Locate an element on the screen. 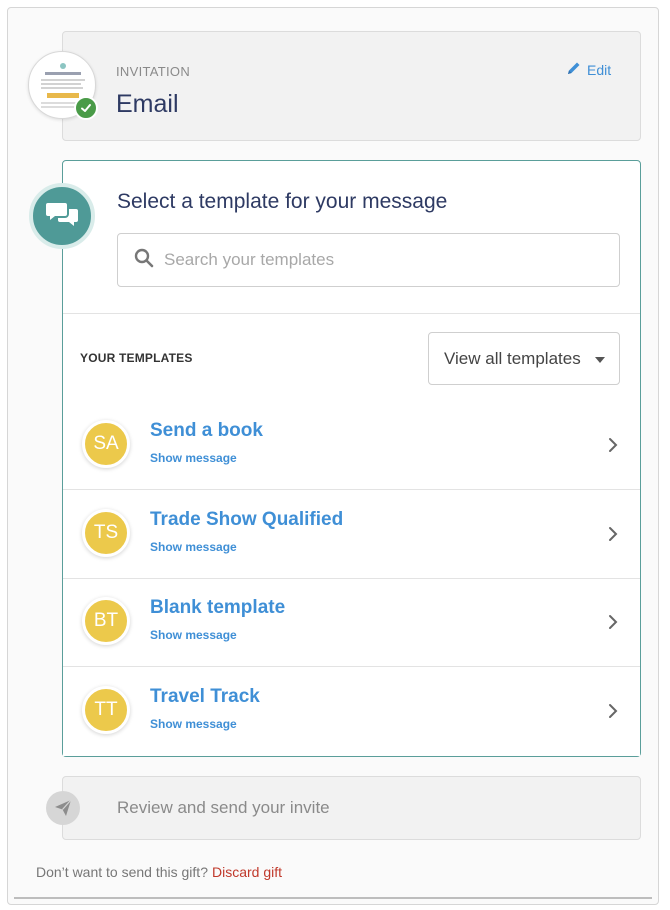  review-step-label: Review and send your invite is located at coordinates (223, 807).